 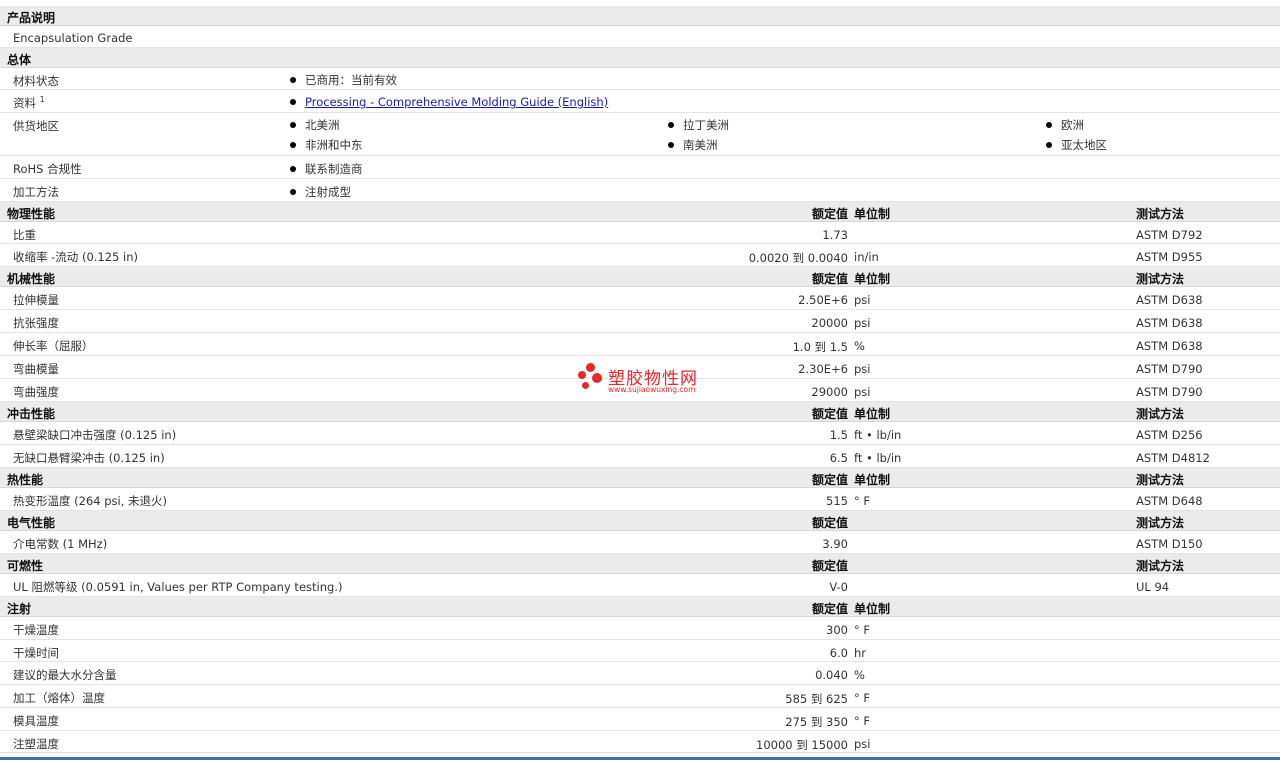 What do you see at coordinates (1153, 587) in the screenshot?
I see `test-method: UL 94` at bounding box center [1153, 587].